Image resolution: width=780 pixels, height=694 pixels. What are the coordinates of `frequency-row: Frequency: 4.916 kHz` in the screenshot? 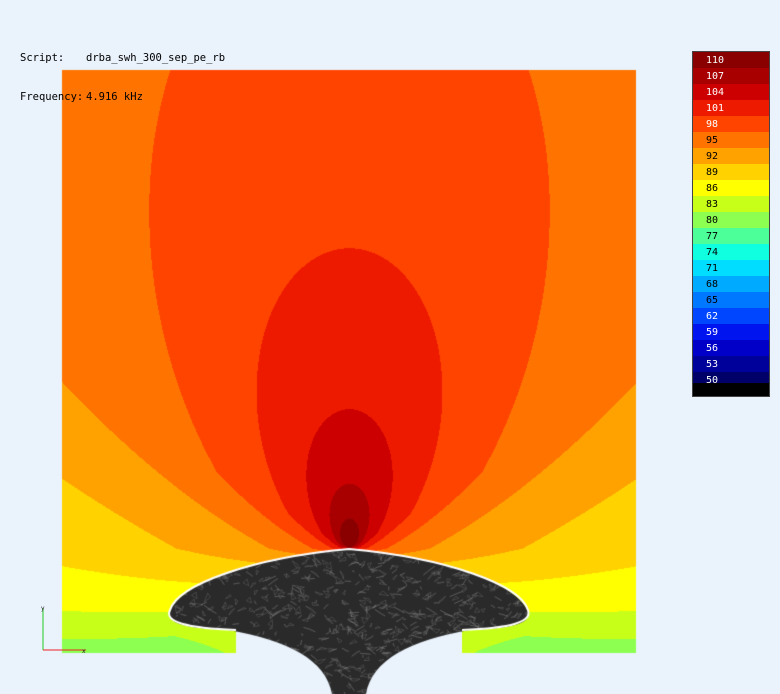 It's located at (122, 97).